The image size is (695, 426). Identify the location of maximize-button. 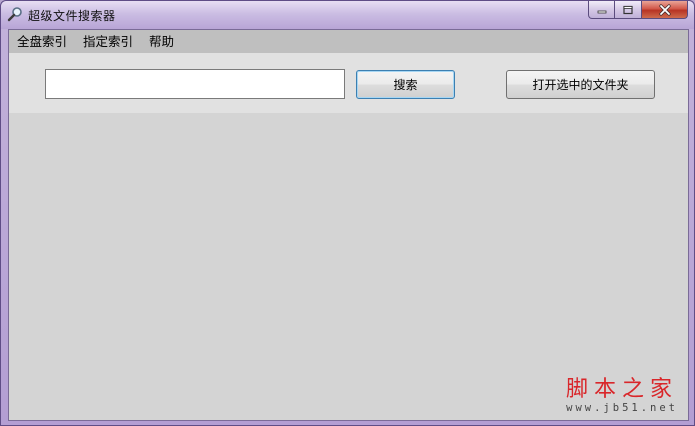
(628, 10).